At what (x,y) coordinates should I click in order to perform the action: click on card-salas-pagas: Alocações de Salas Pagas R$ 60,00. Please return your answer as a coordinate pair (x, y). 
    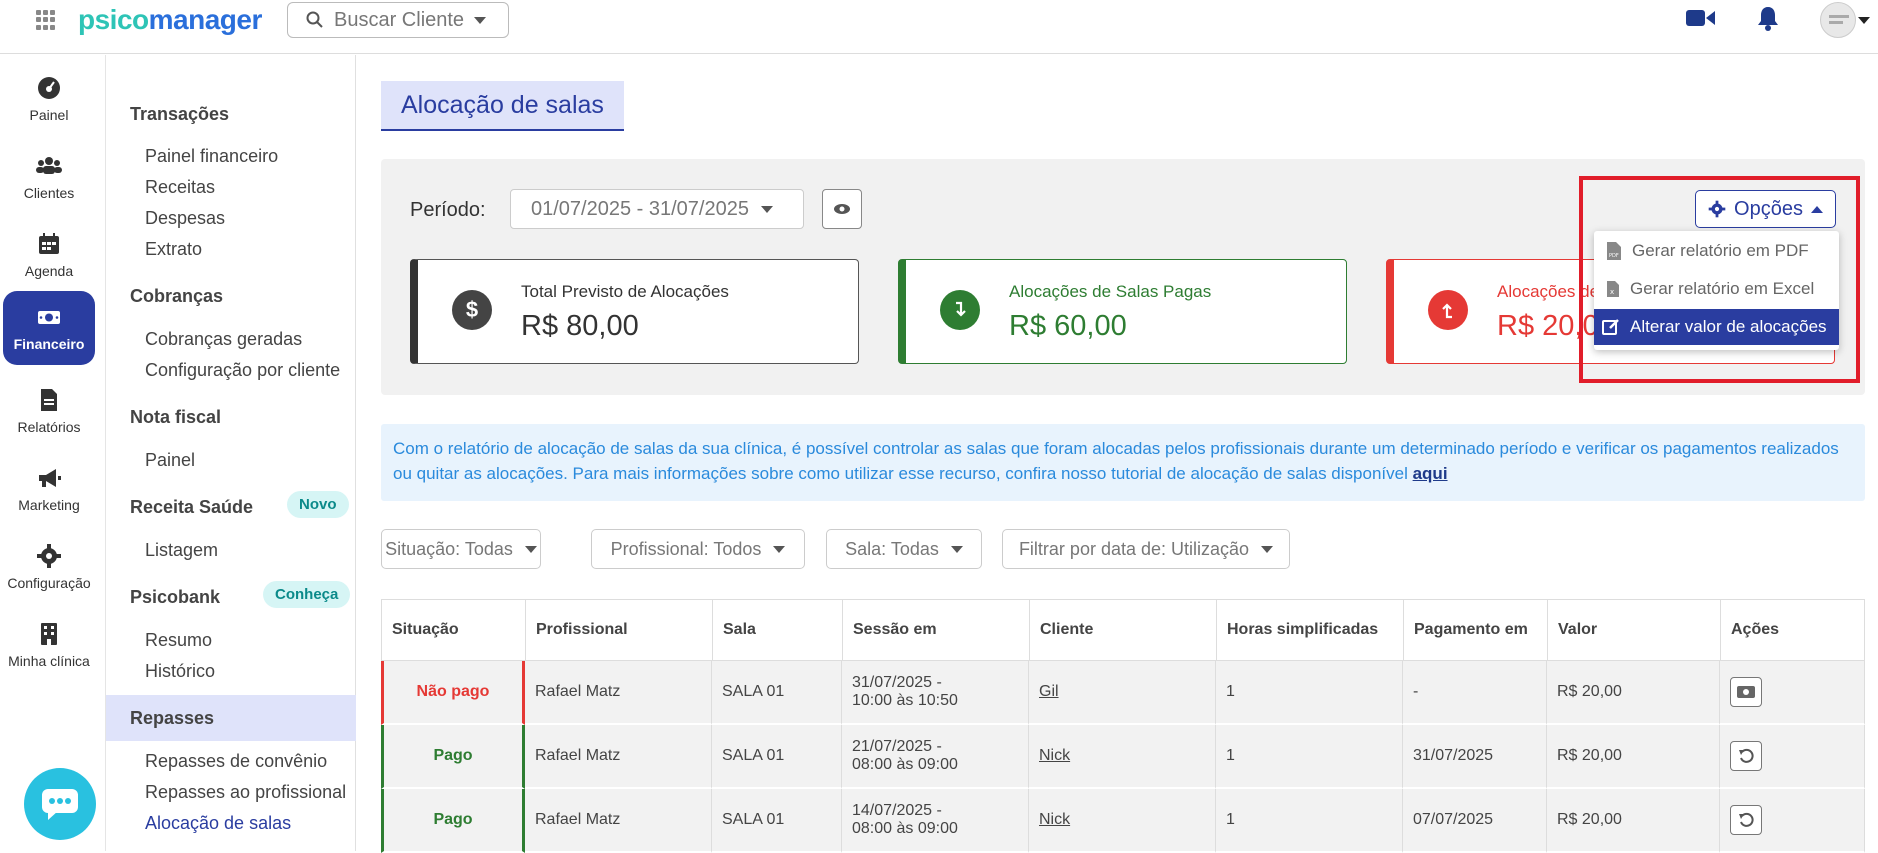
    Looking at the image, I should click on (1122, 311).